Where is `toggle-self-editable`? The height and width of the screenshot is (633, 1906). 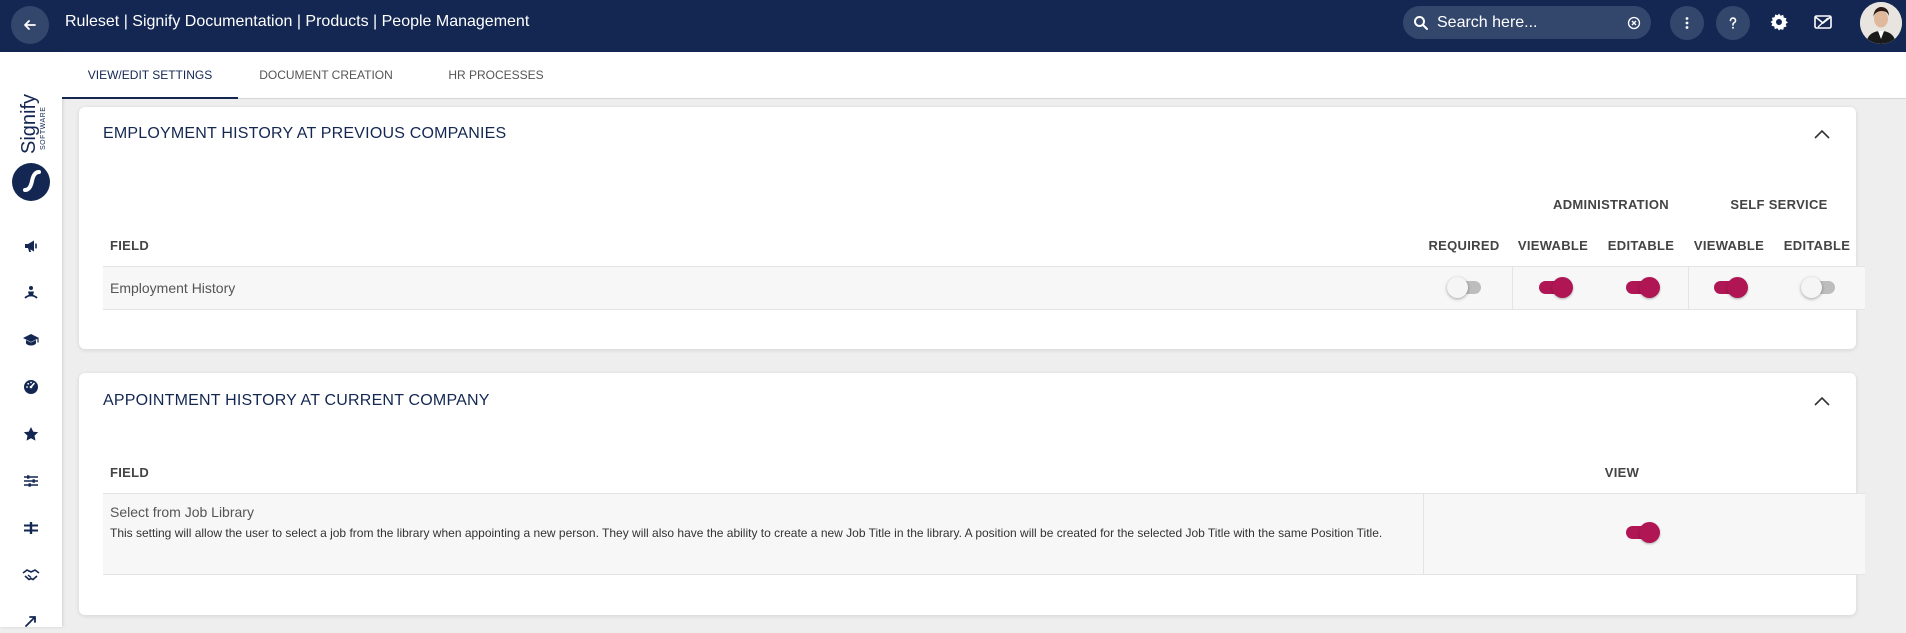
toggle-self-editable is located at coordinates (1819, 287).